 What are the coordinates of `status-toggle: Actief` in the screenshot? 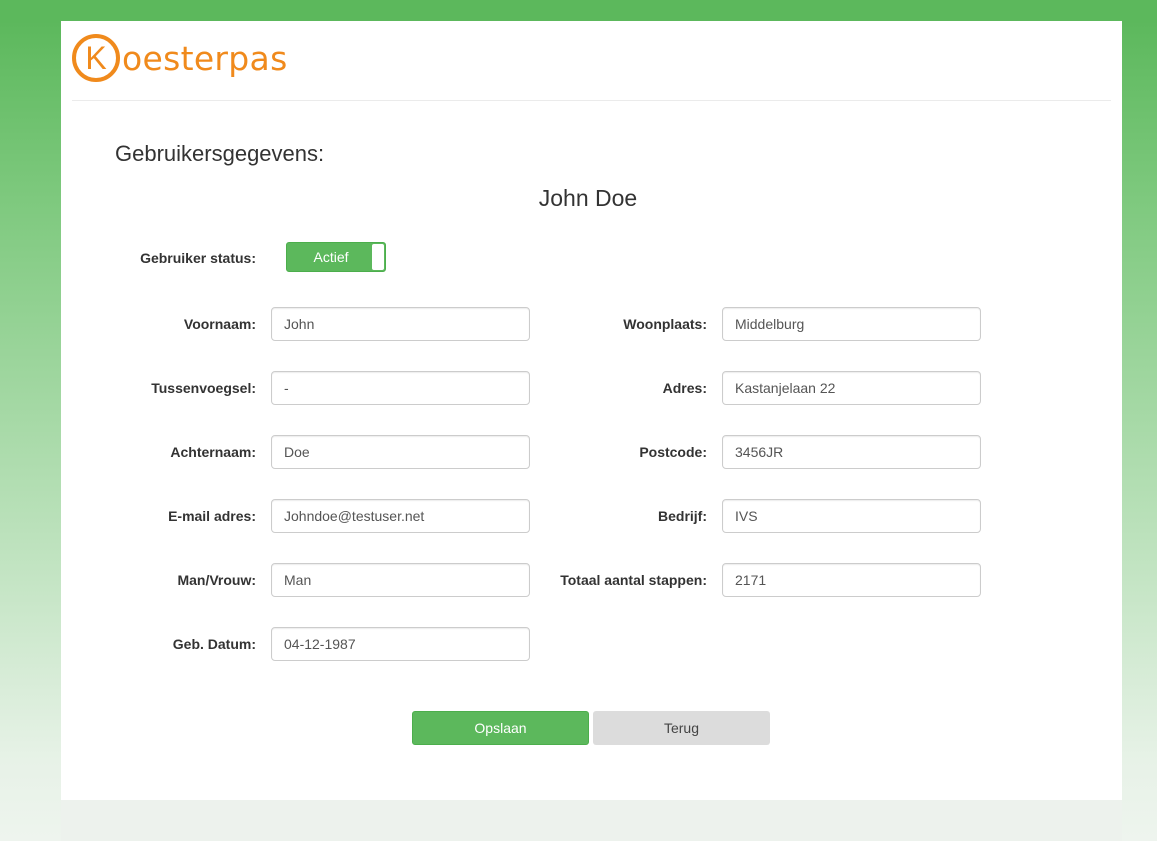 It's located at (336, 257).